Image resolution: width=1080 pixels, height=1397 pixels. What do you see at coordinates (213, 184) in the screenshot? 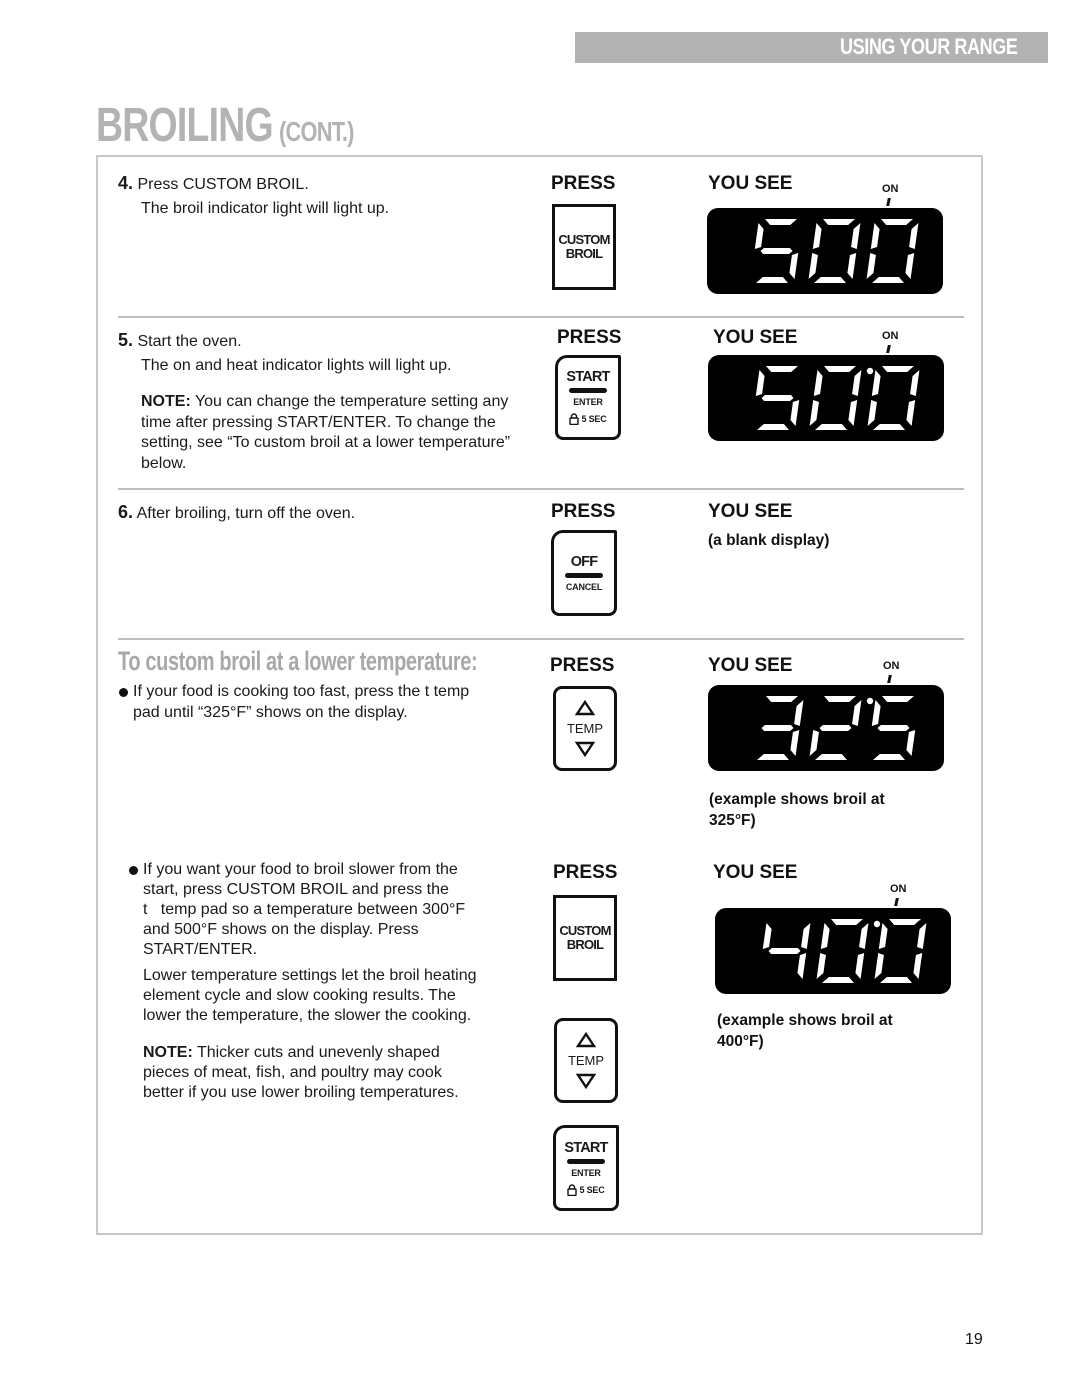
I see `step-4: 4. Press CUSTOM BROIL.` at bounding box center [213, 184].